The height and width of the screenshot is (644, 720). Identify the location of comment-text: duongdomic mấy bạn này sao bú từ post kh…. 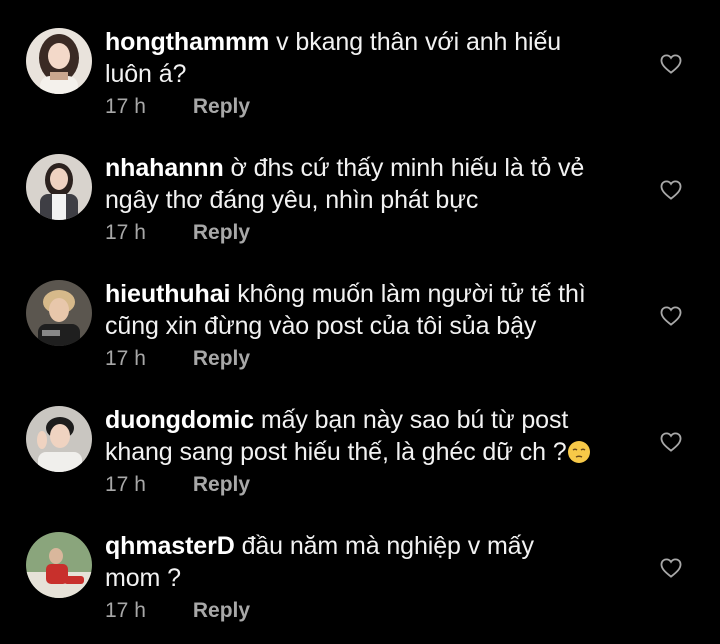
(365, 436).